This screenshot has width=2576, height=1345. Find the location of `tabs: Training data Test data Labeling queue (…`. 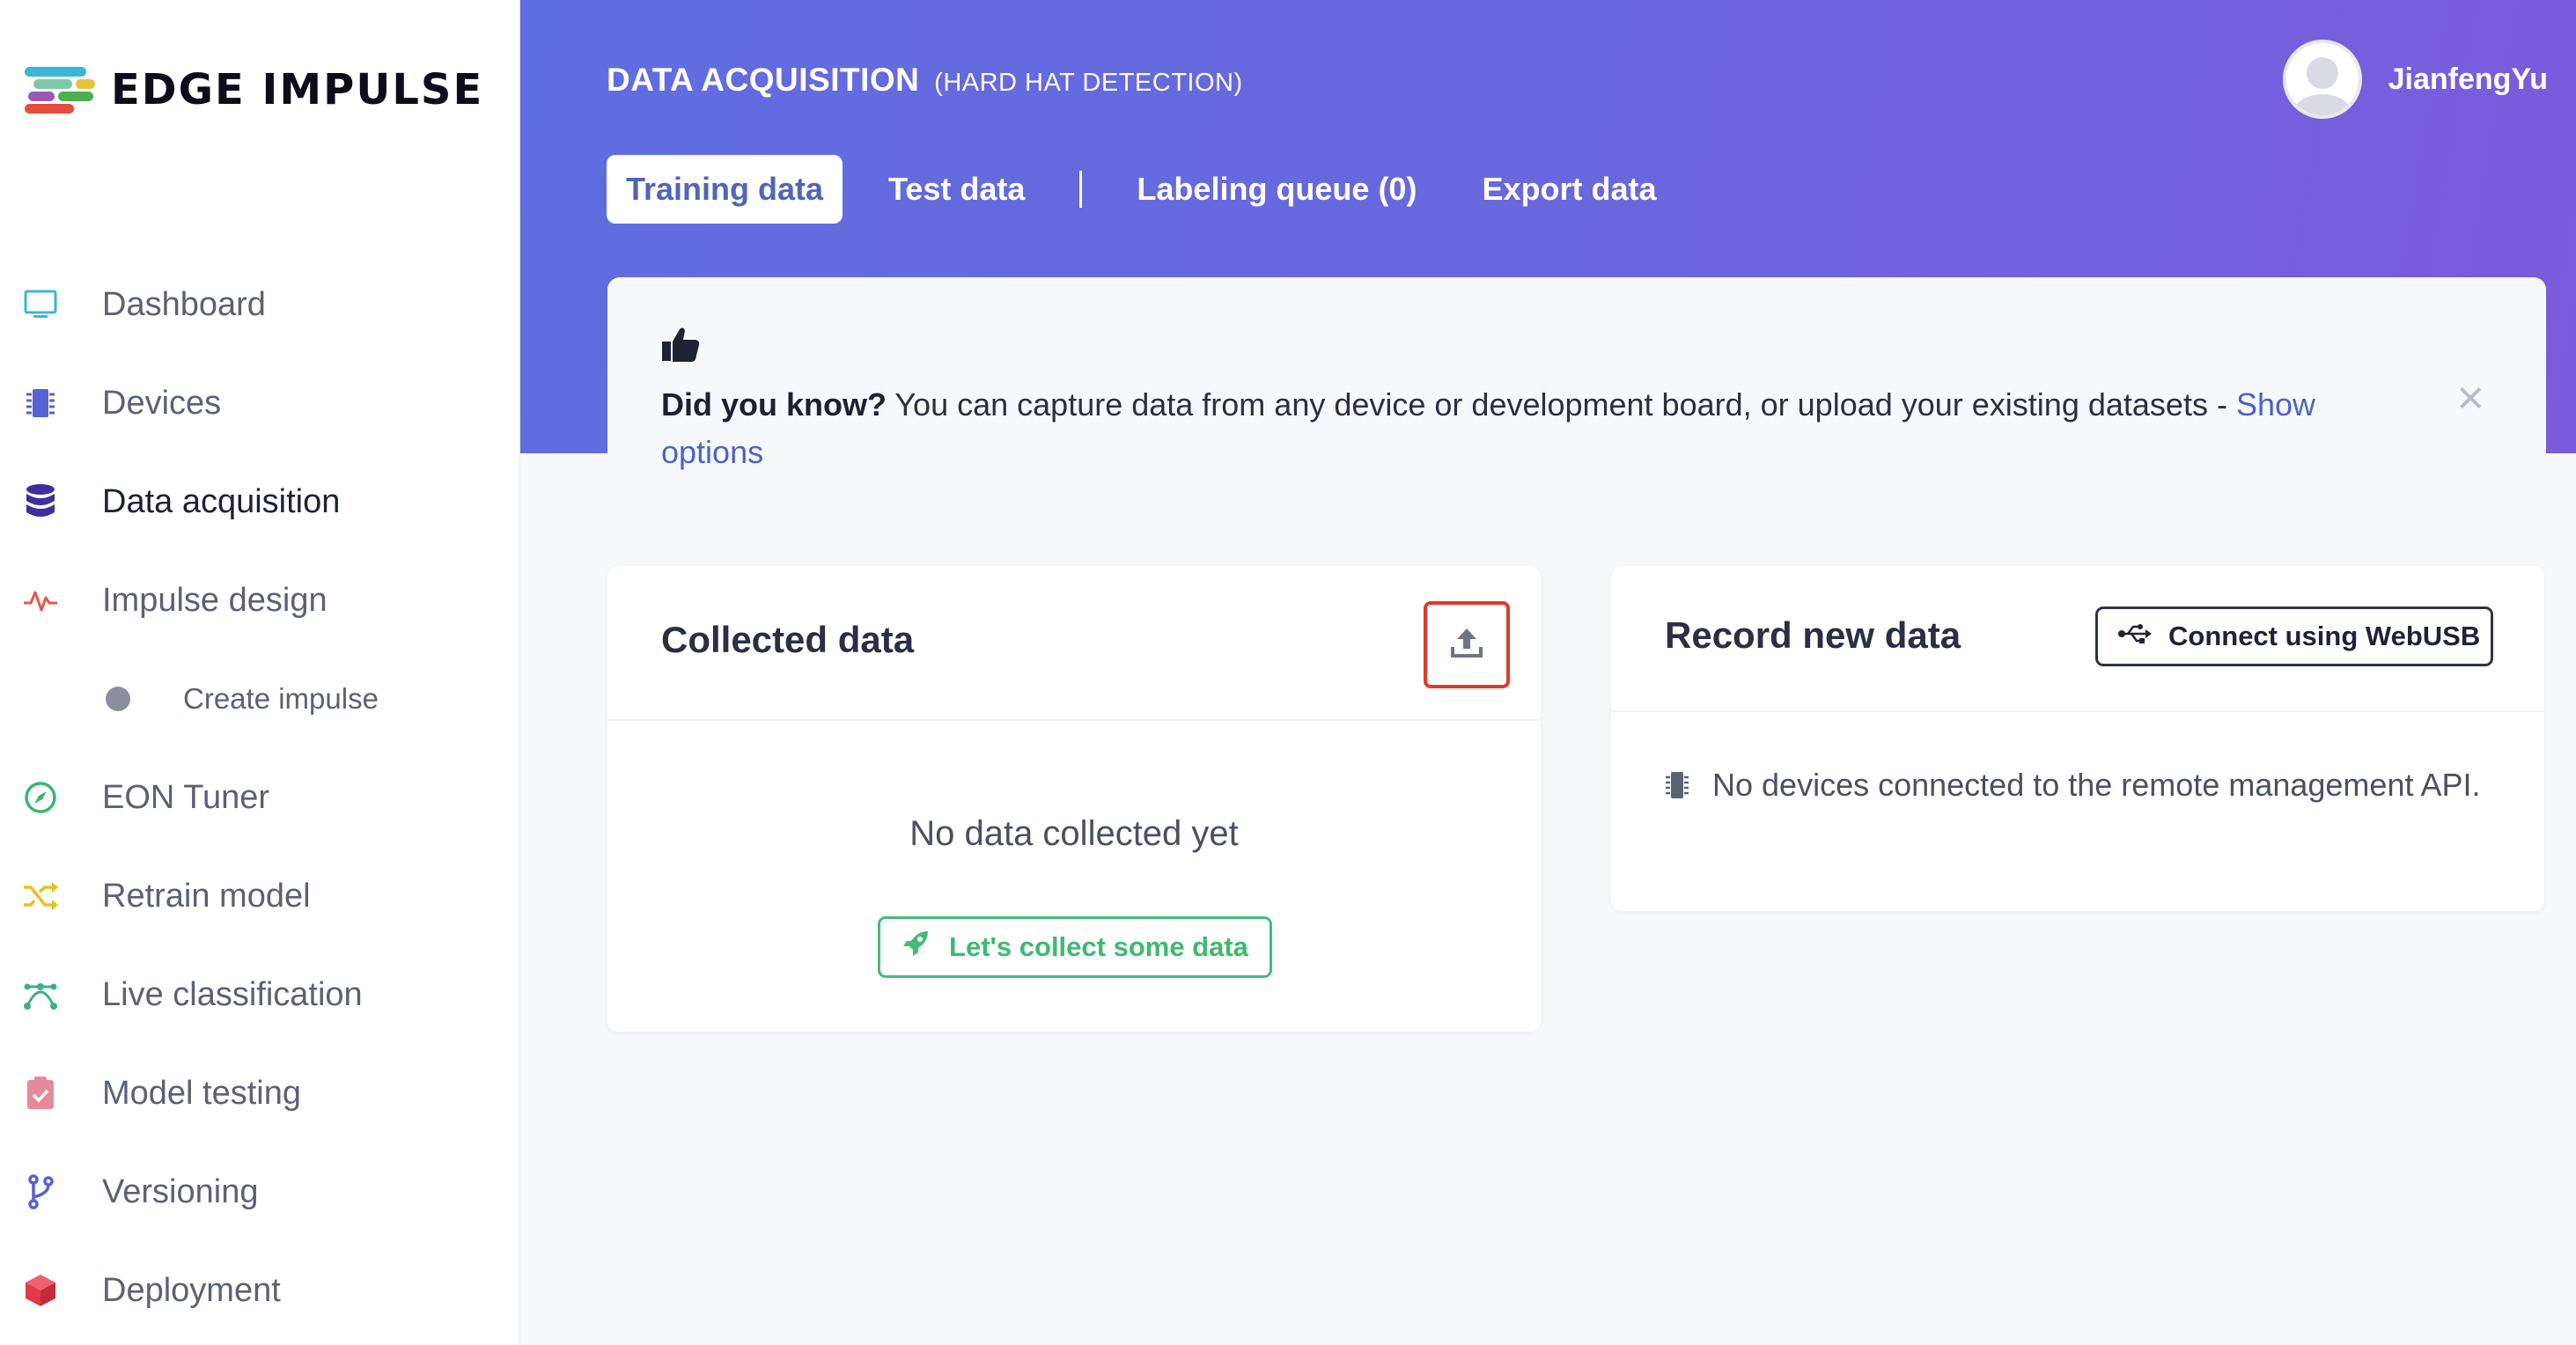

tabs: Training data Test data Labeling queue (… is located at coordinates (1155, 189).